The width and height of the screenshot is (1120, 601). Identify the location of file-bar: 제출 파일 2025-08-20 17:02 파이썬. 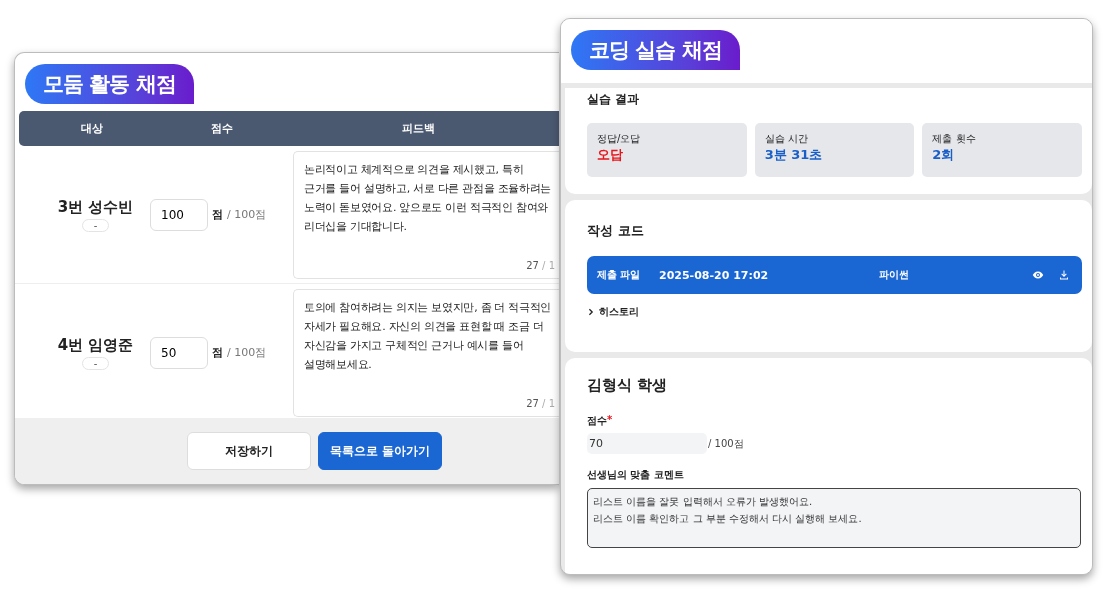
(834, 275).